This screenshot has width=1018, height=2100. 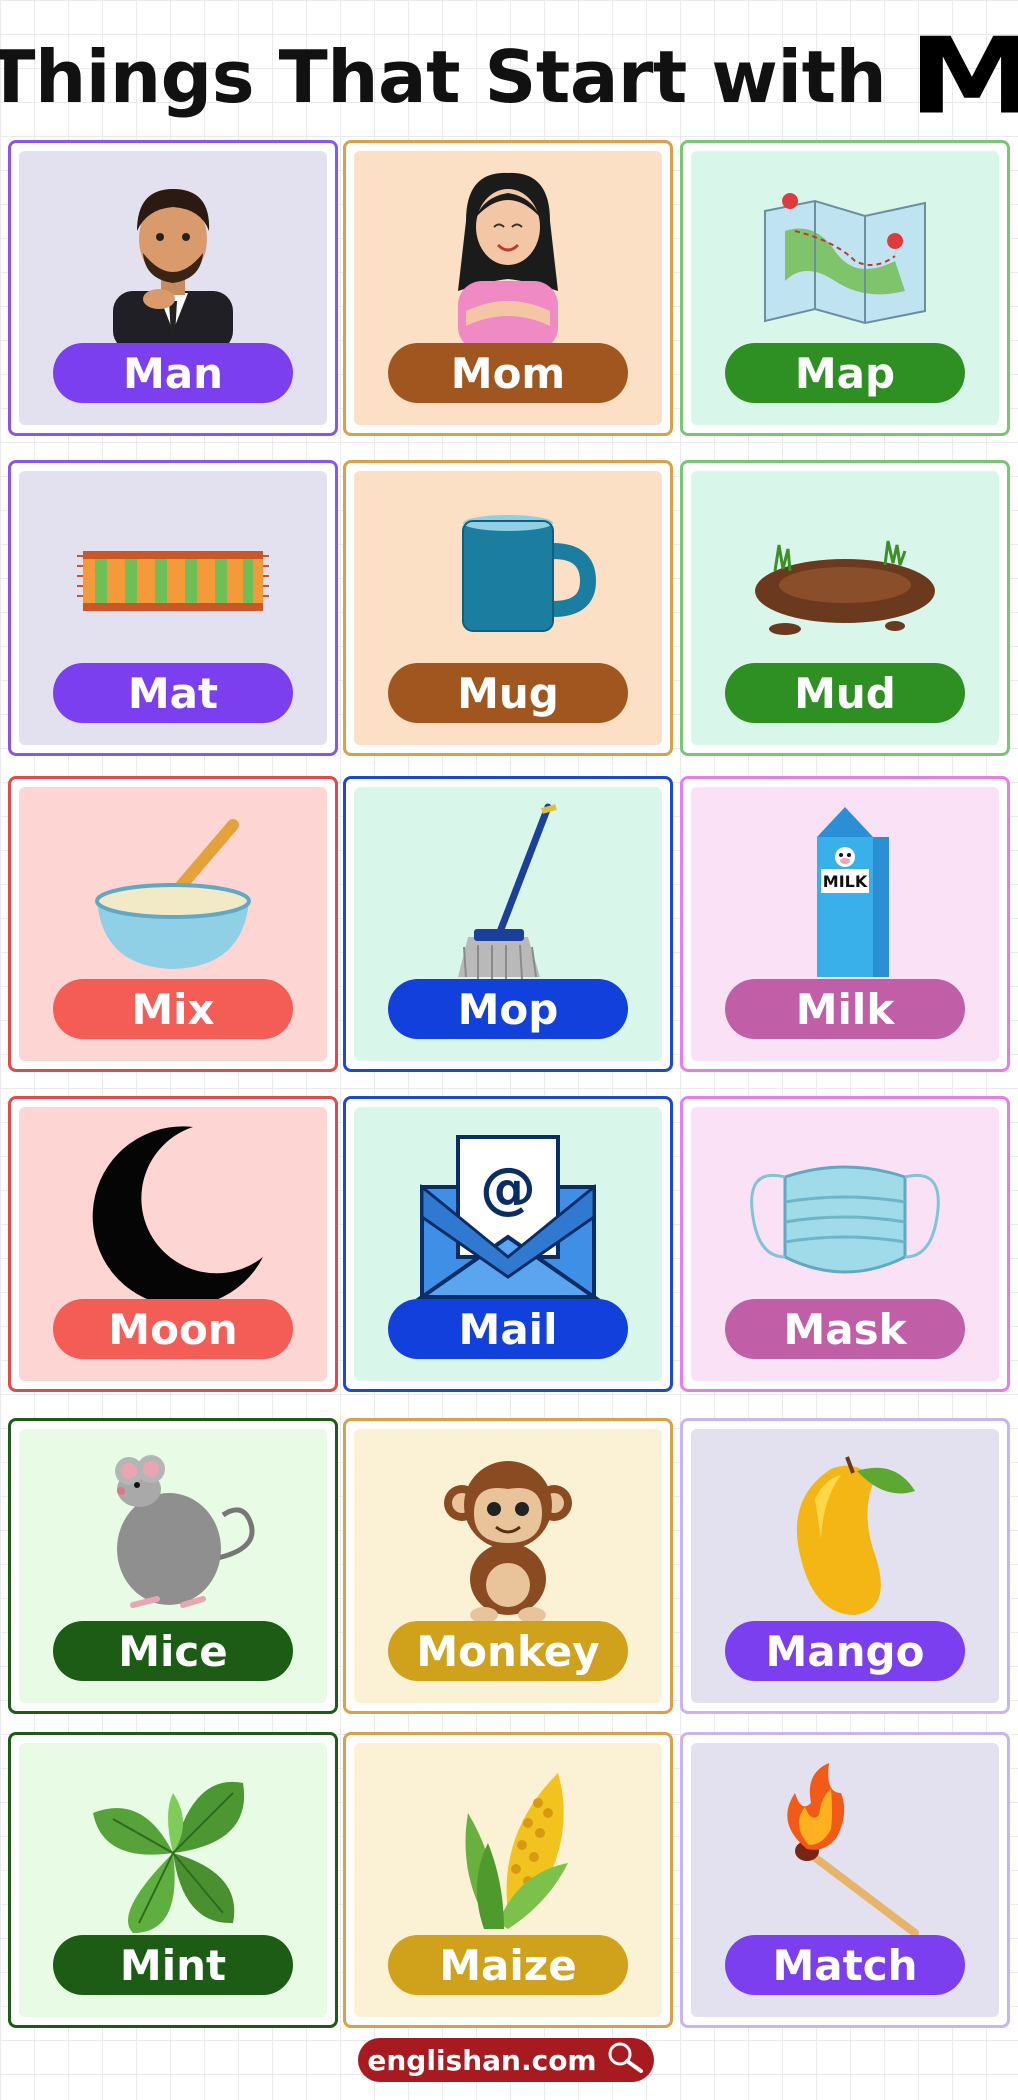 I want to click on mango-icon, so click(x=845, y=1534).